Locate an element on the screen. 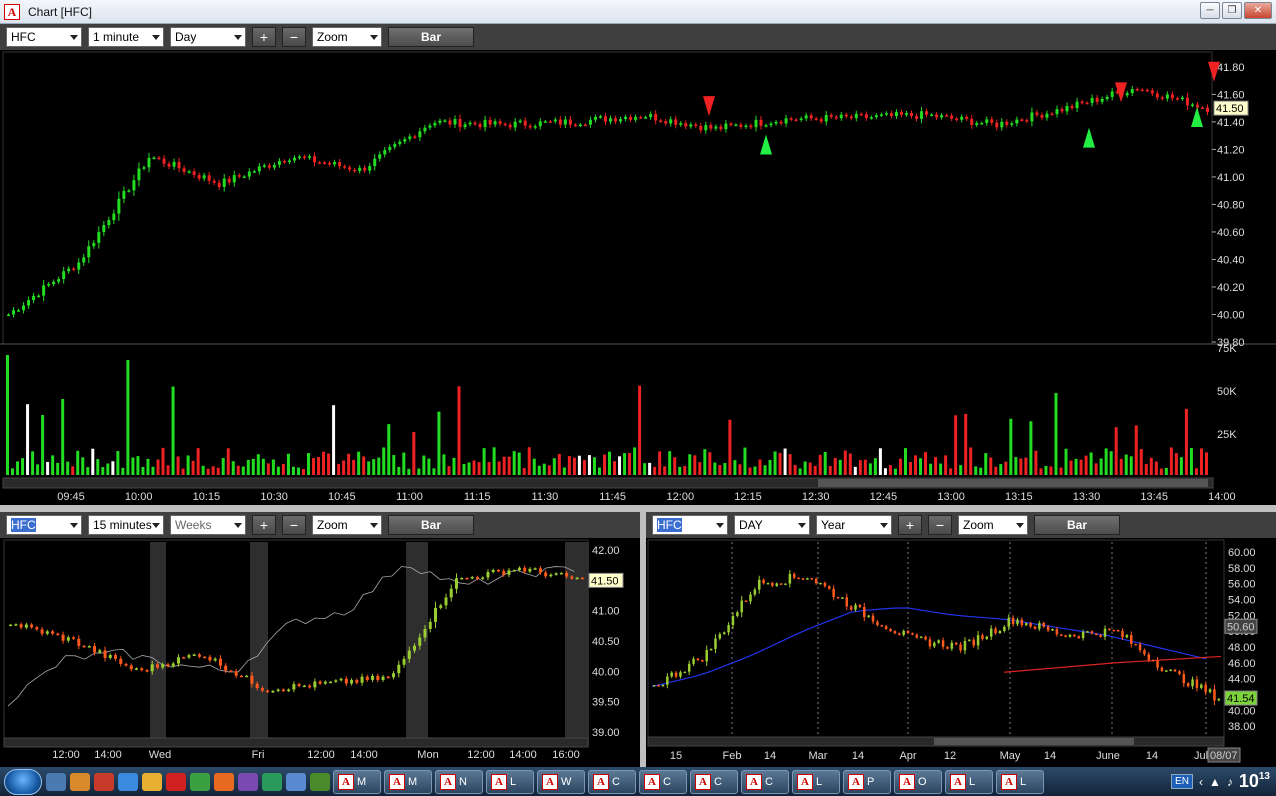 The image size is (1276, 796). taskbar-window-button: AO is located at coordinates (918, 781).